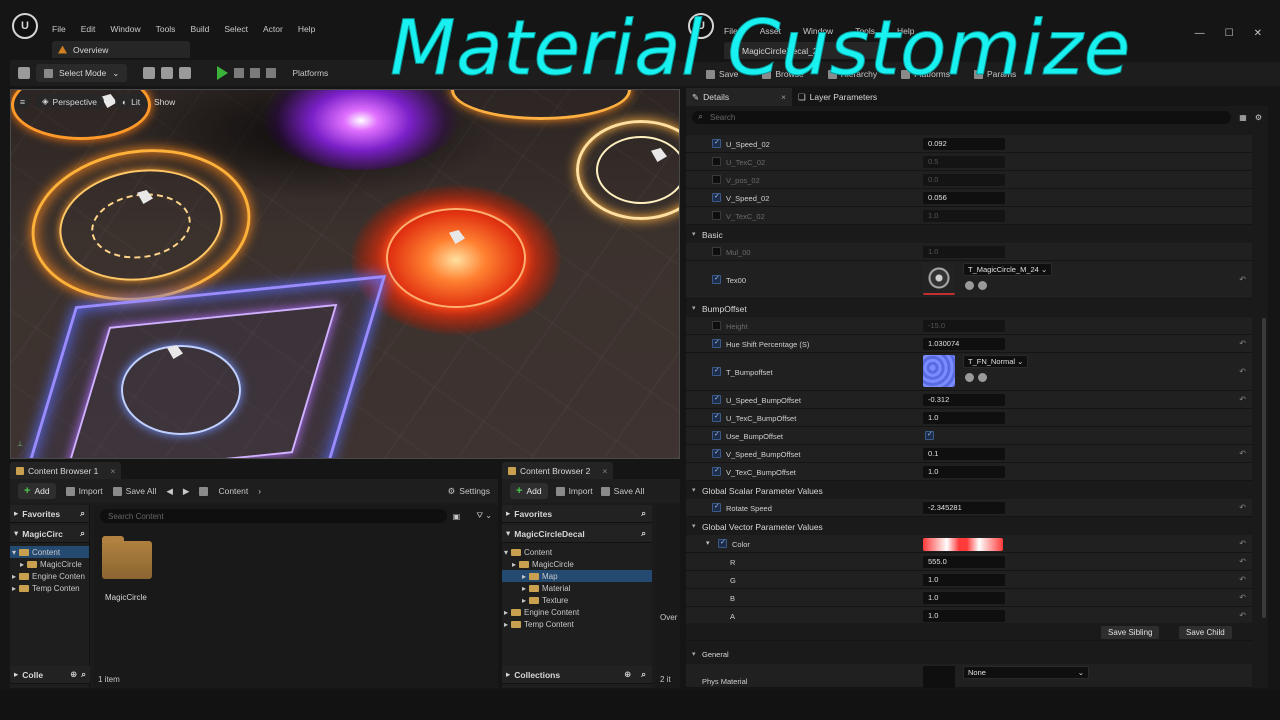 The image size is (1280, 720). What do you see at coordinates (88, 29) in the screenshot?
I see `menu-item-edit: Edit` at bounding box center [88, 29].